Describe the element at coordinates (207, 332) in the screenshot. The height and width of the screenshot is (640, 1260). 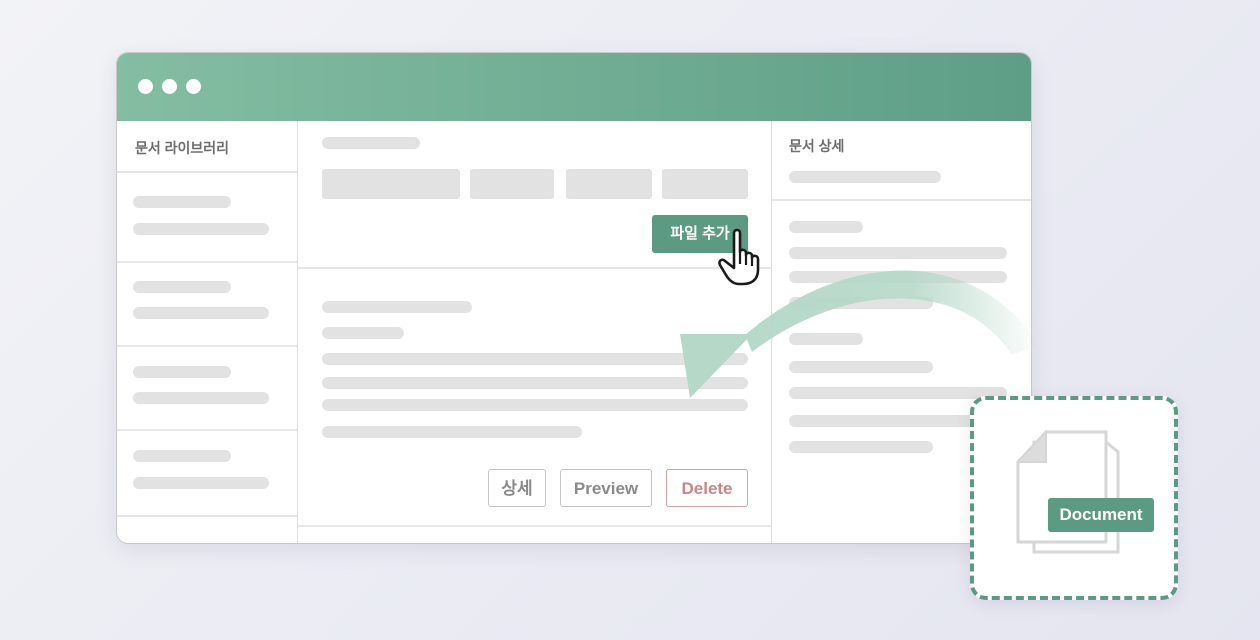
I see `sidebar: 문서 라이브러리` at that location.